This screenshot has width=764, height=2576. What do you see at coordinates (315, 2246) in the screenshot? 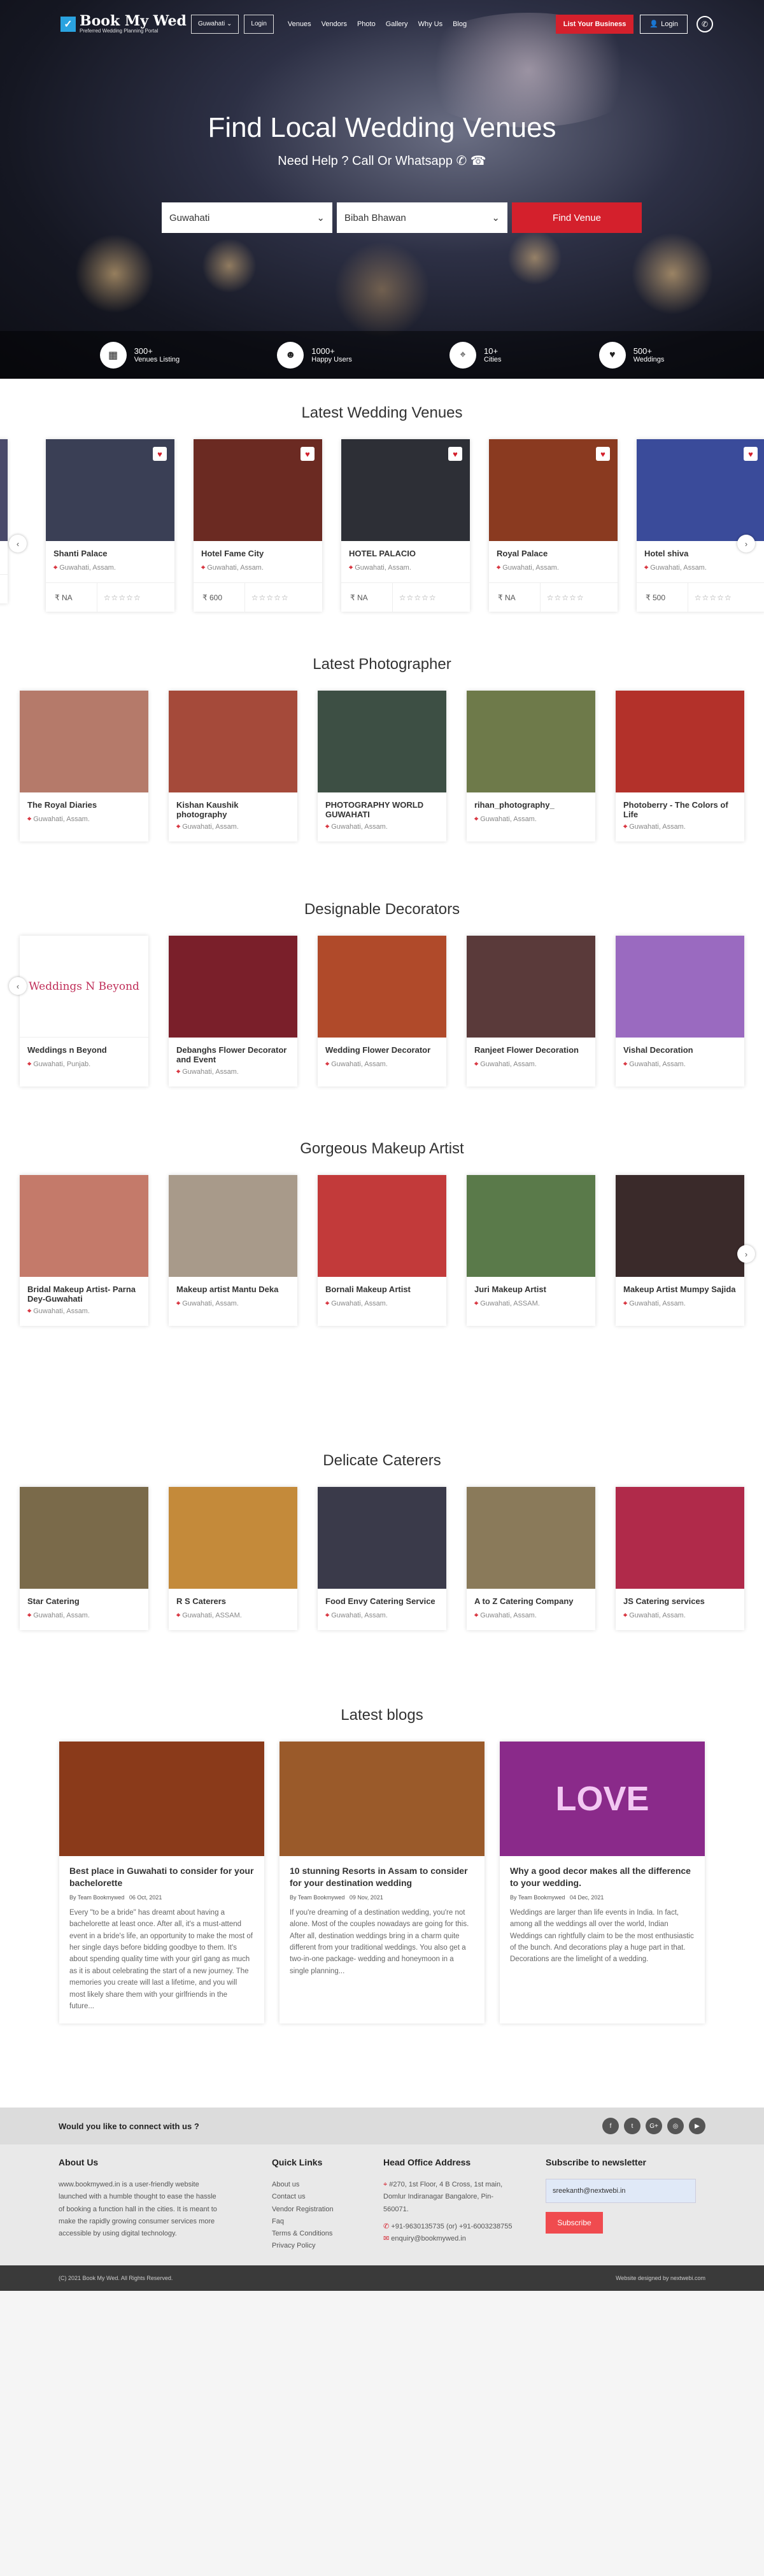
I see `footer-link-privacy: Privacy Policy` at bounding box center [315, 2246].